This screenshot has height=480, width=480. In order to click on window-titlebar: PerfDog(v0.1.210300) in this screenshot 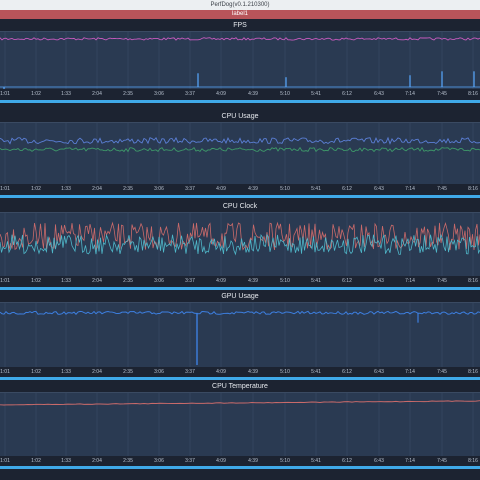, I will do `click(240, 5)`.